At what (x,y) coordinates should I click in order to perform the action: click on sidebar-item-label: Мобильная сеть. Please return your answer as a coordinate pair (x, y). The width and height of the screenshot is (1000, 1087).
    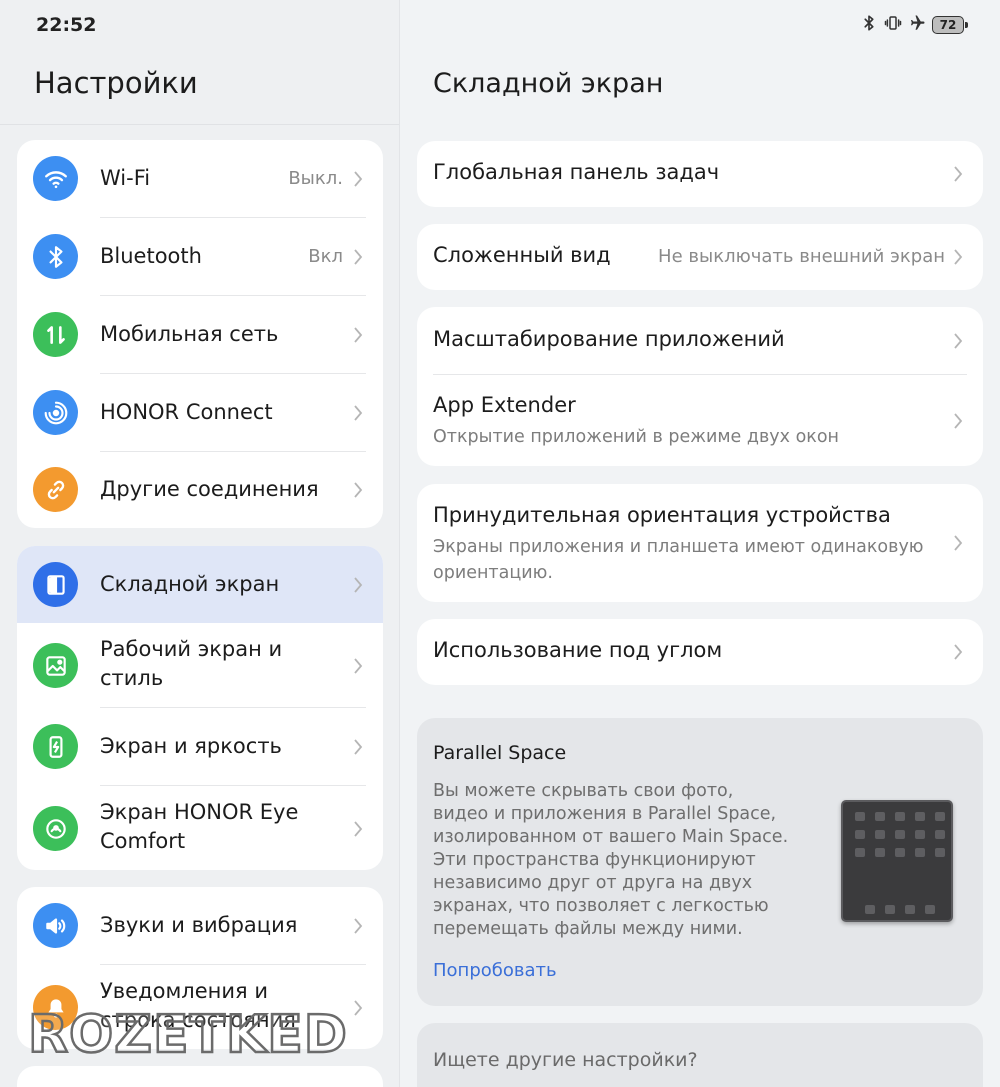
    Looking at the image, I should click on (189, 334).